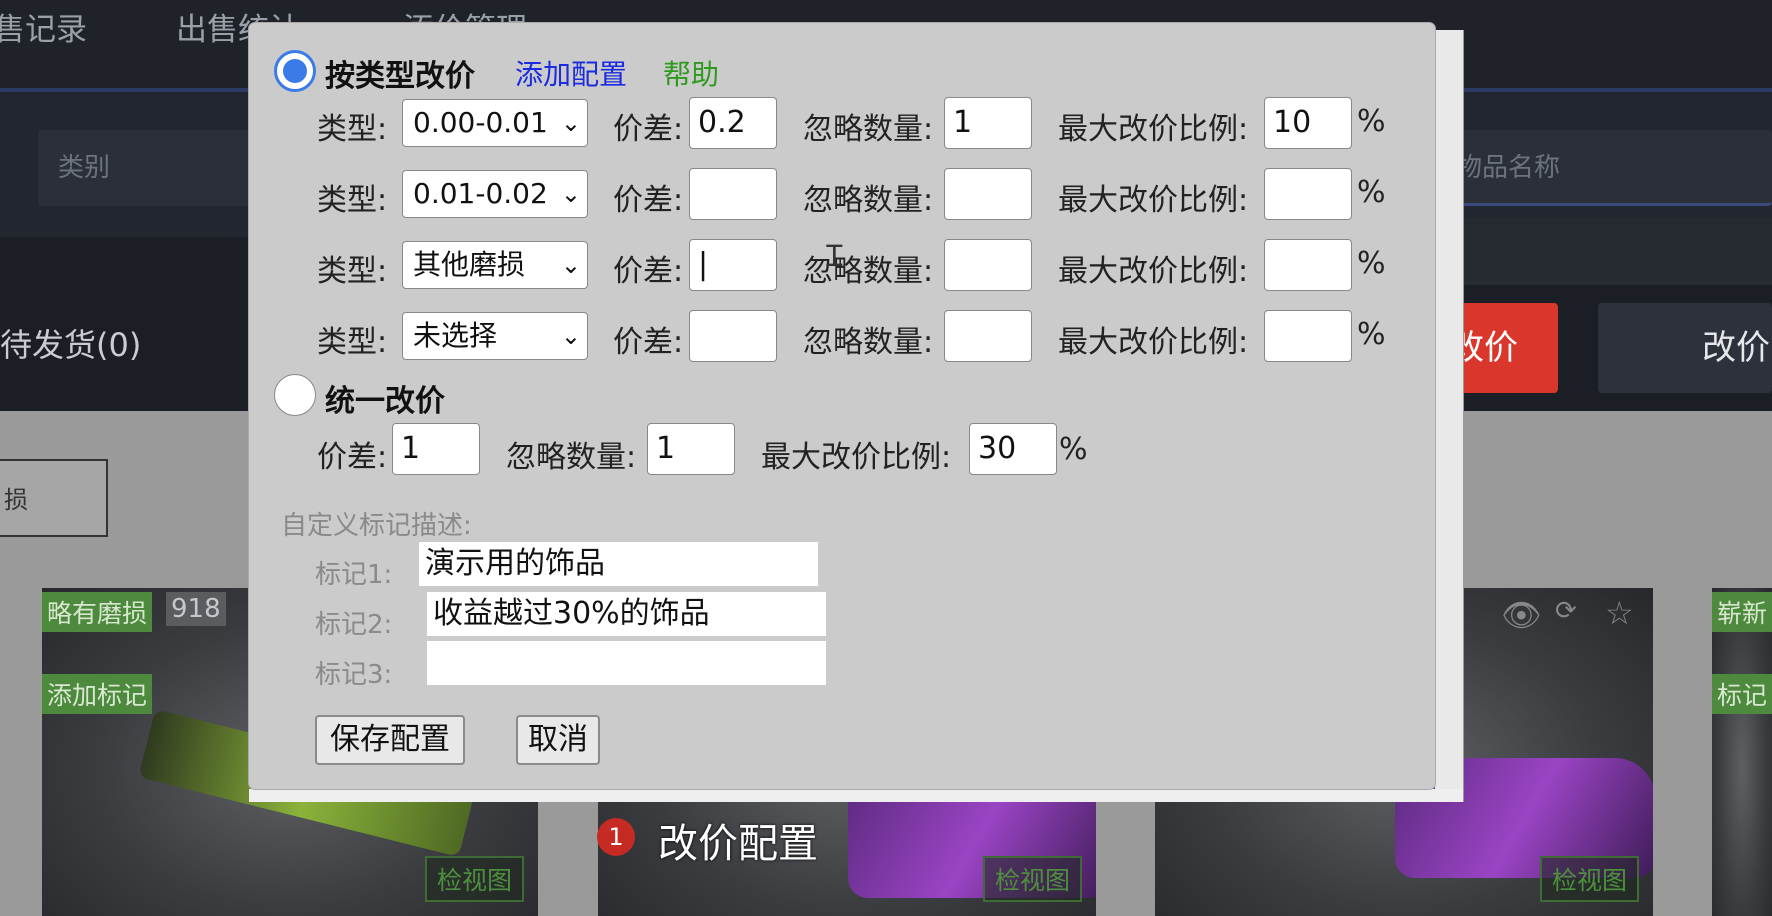 This screenshot has height=916, width=1772. What do you see at coordinates (691, 449) in the screenshot?
I see `uniform-ignore-input: 1` at bounding box center [691, 449].